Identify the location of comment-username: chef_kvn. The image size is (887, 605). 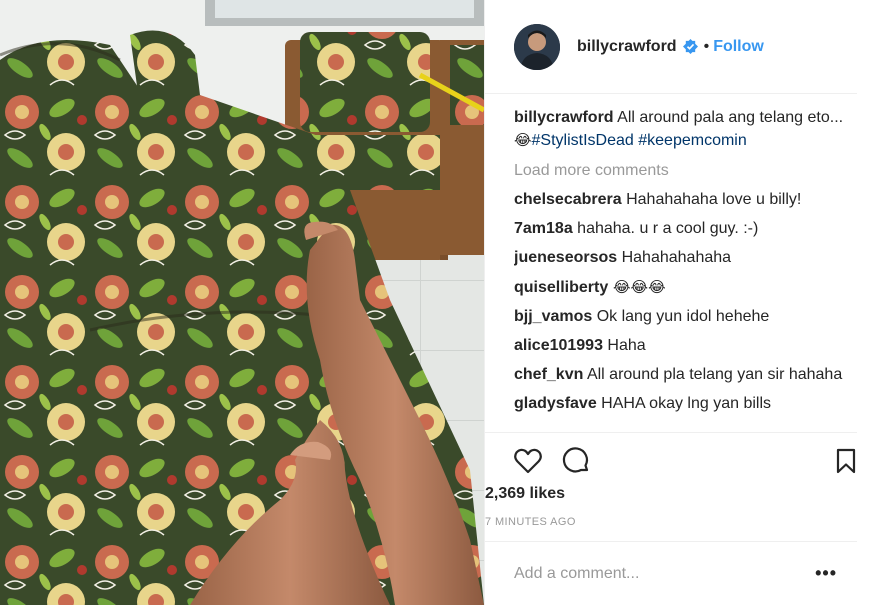
(548, 374).